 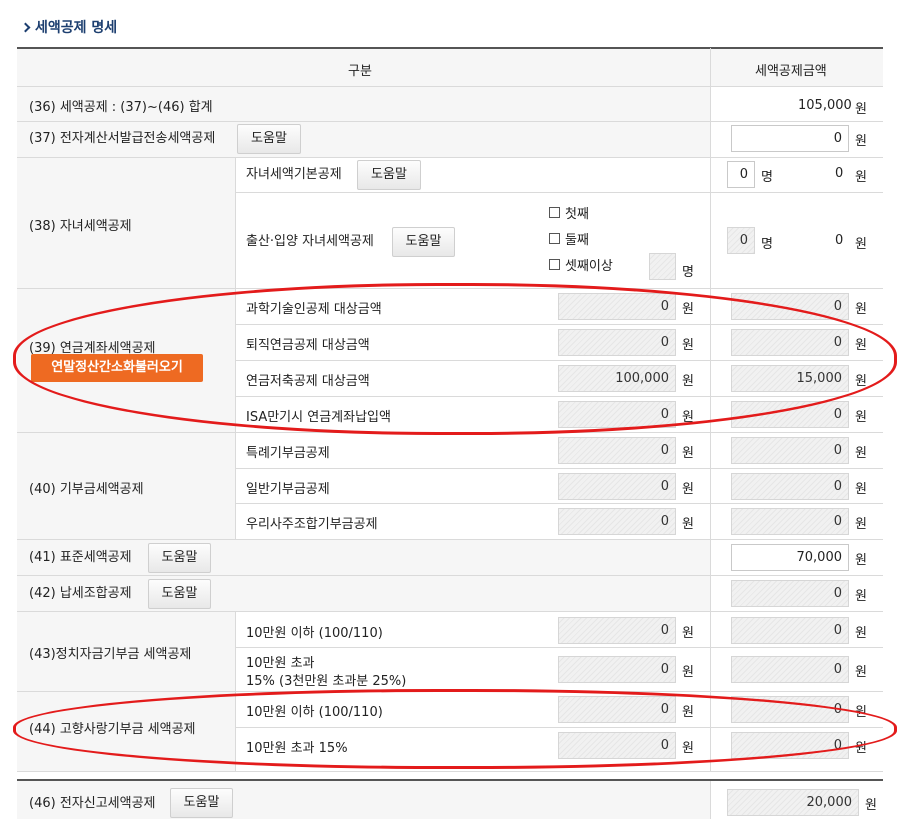 What do you see at coordinates (839, 173) in the screenshot?
I see `r38-basic-amount: 0` at bounding box center [839, 173].